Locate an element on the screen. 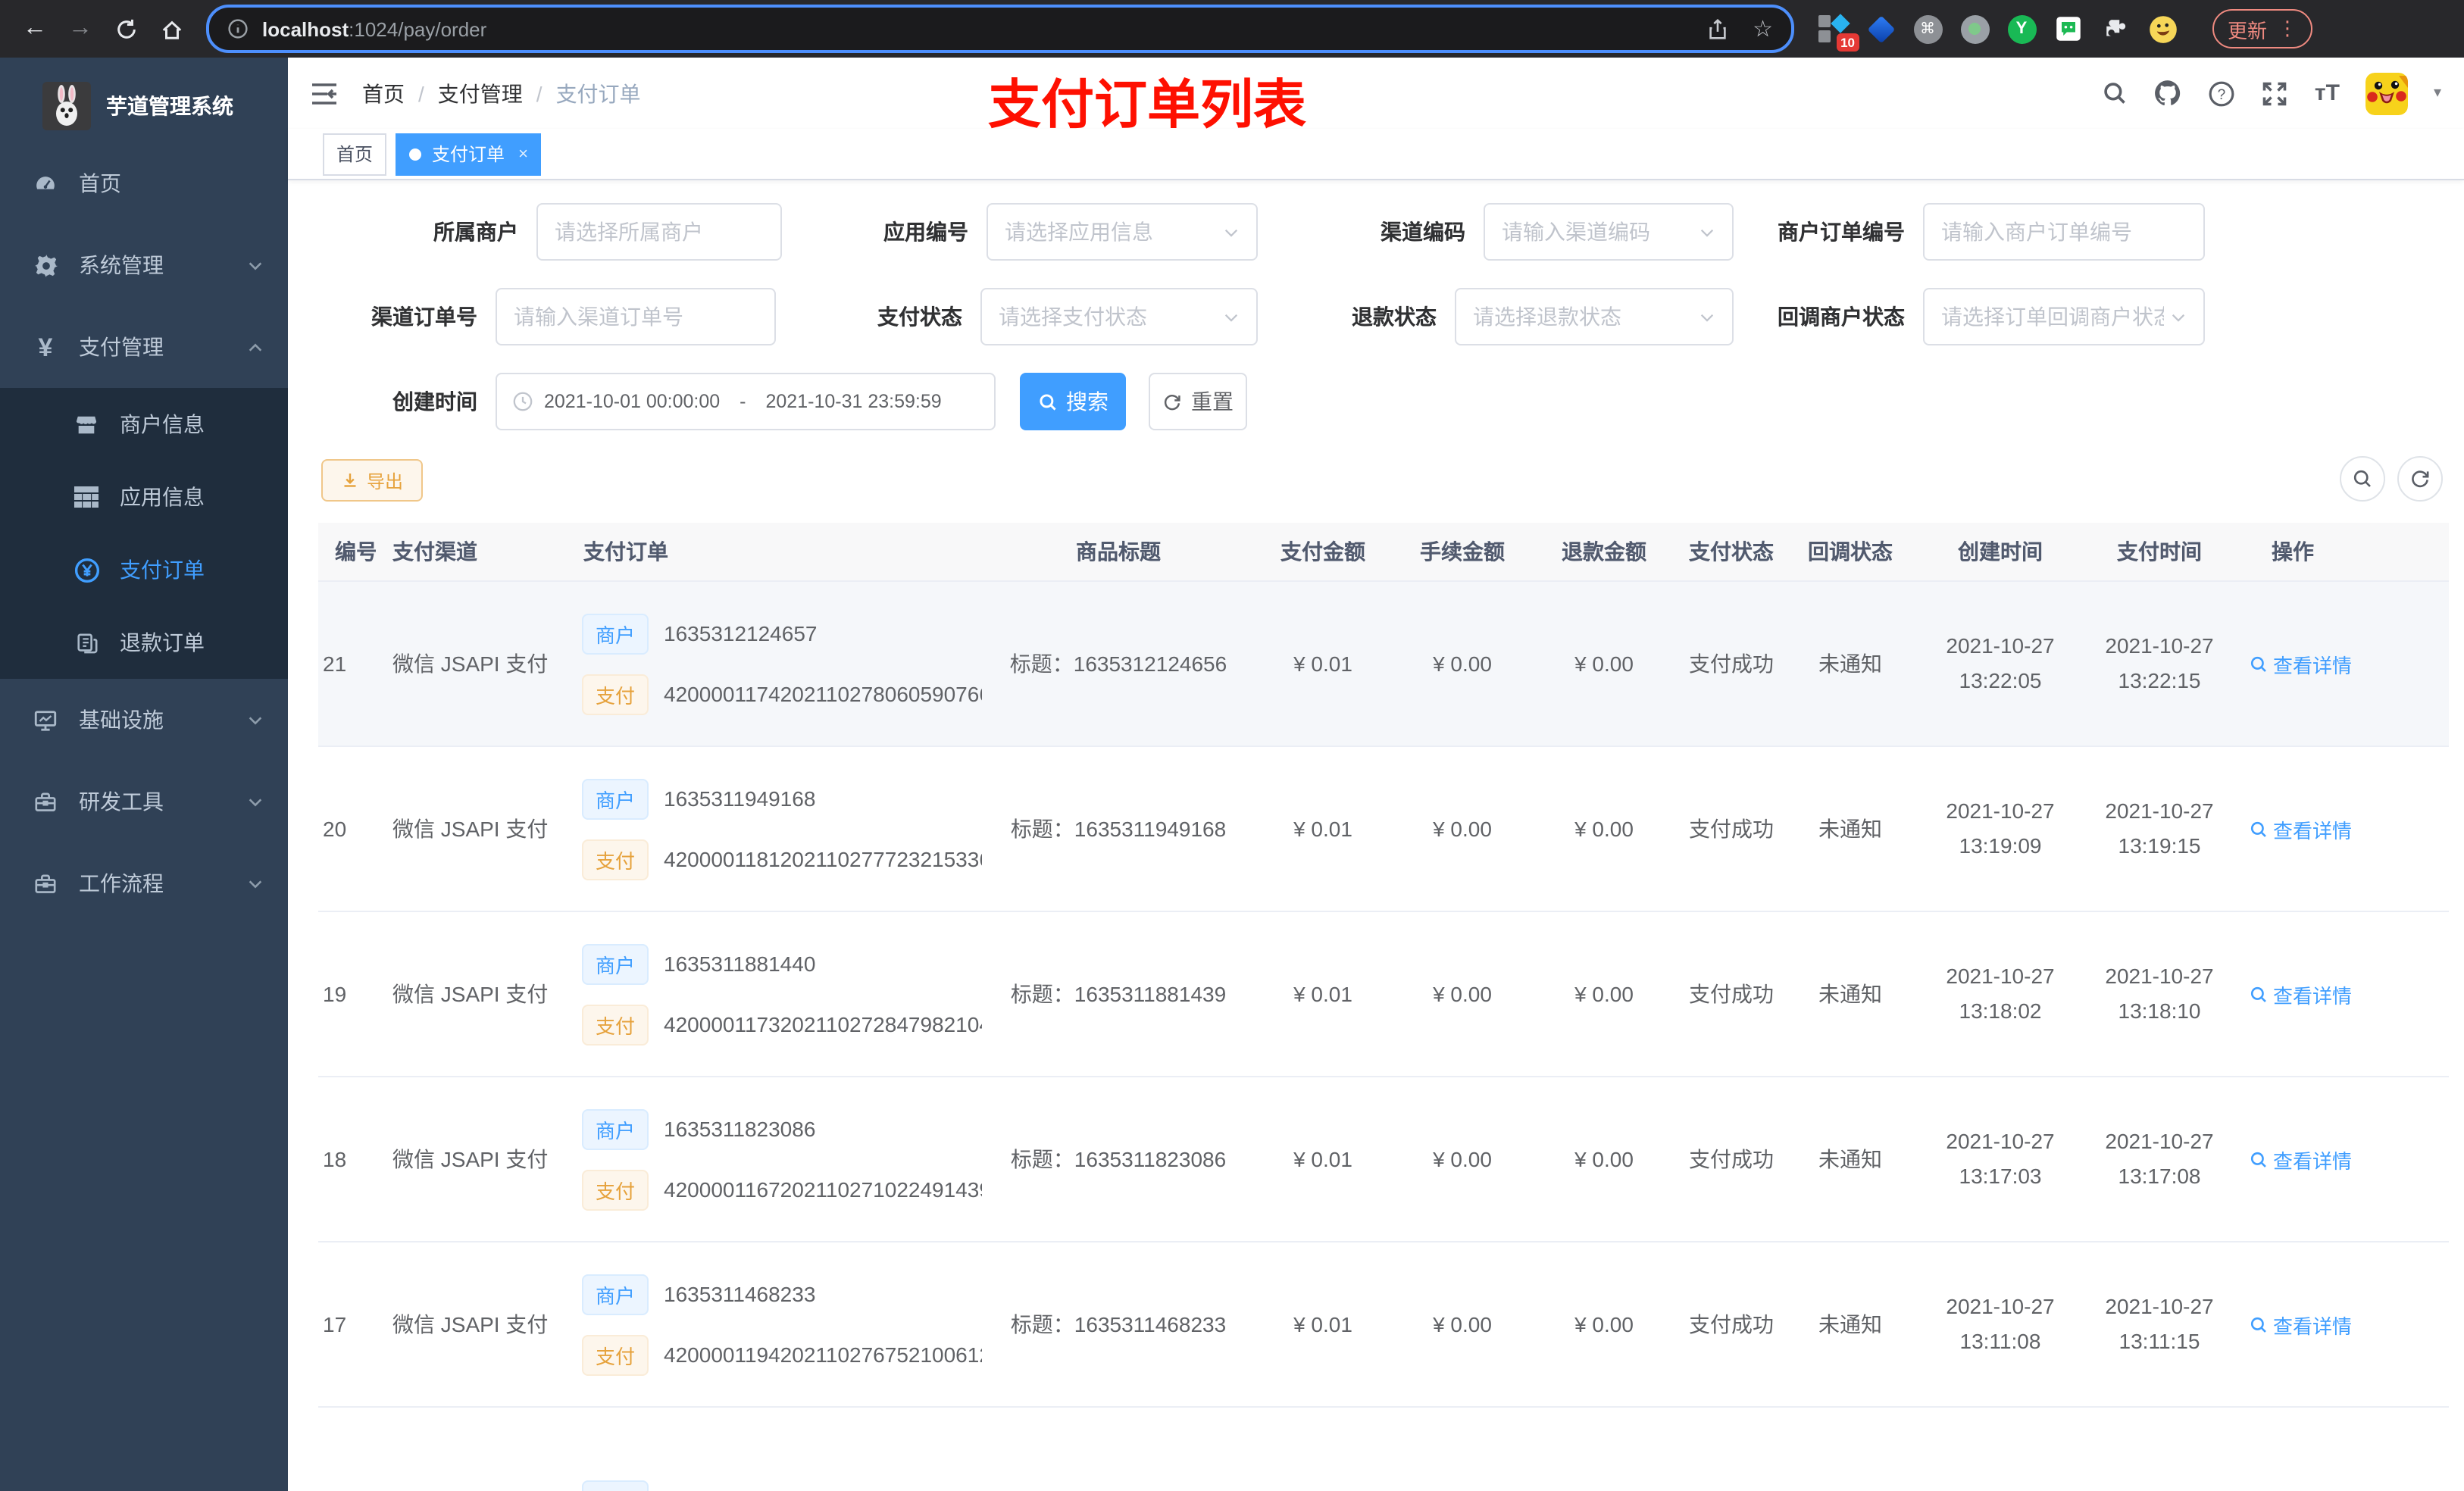 The height and width of the screenshot is (1491, 2464). time-line: 13:11:08 is located at coordinates (2000, 1341).